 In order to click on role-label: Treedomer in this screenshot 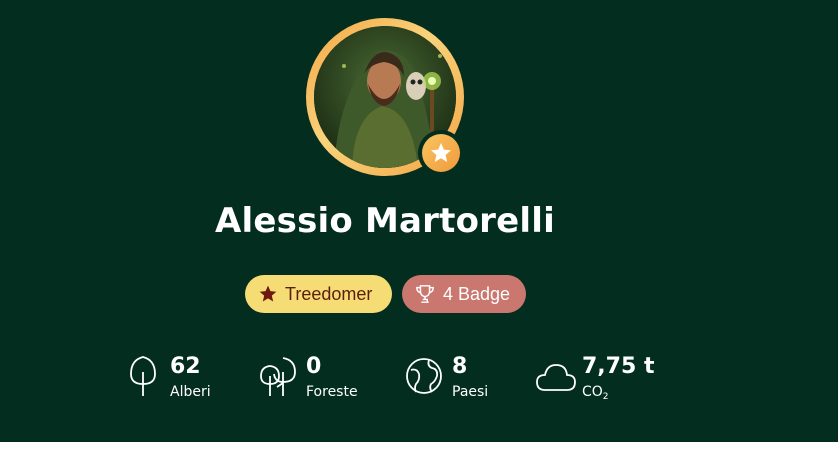, I will do `click(329, 293)`.